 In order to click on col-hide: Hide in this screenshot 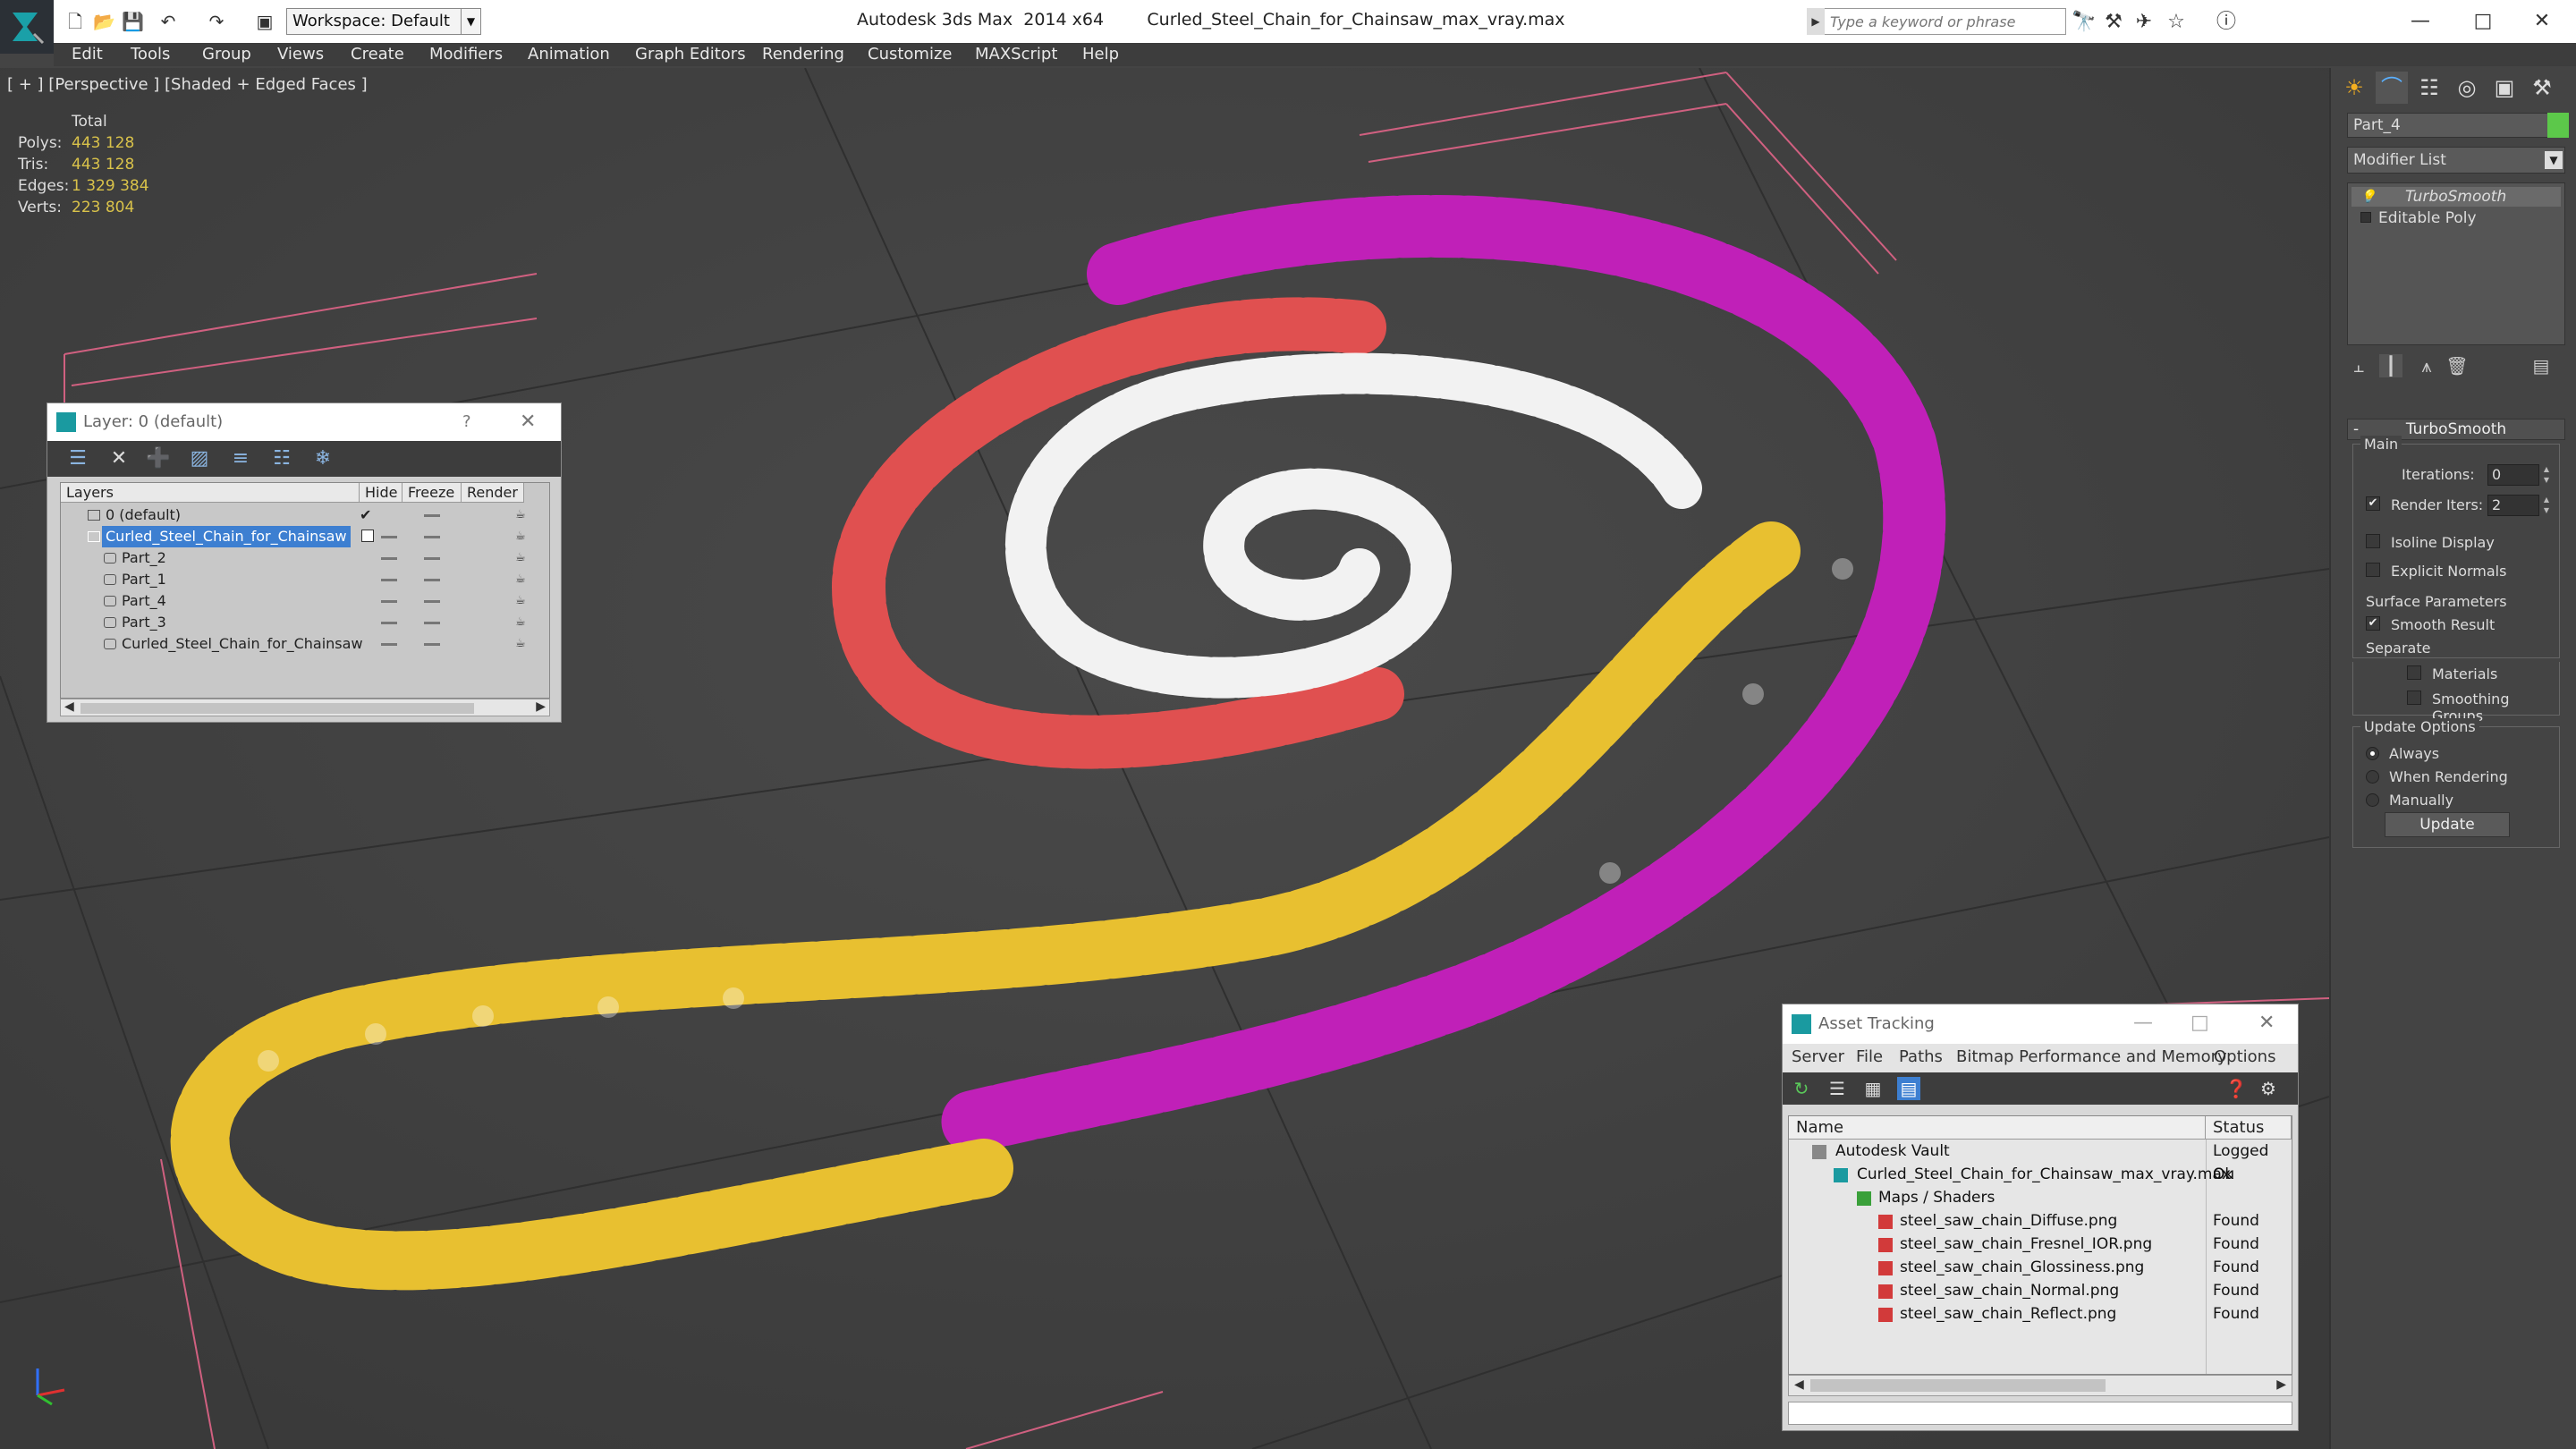, I will do `click(381, 493)`.